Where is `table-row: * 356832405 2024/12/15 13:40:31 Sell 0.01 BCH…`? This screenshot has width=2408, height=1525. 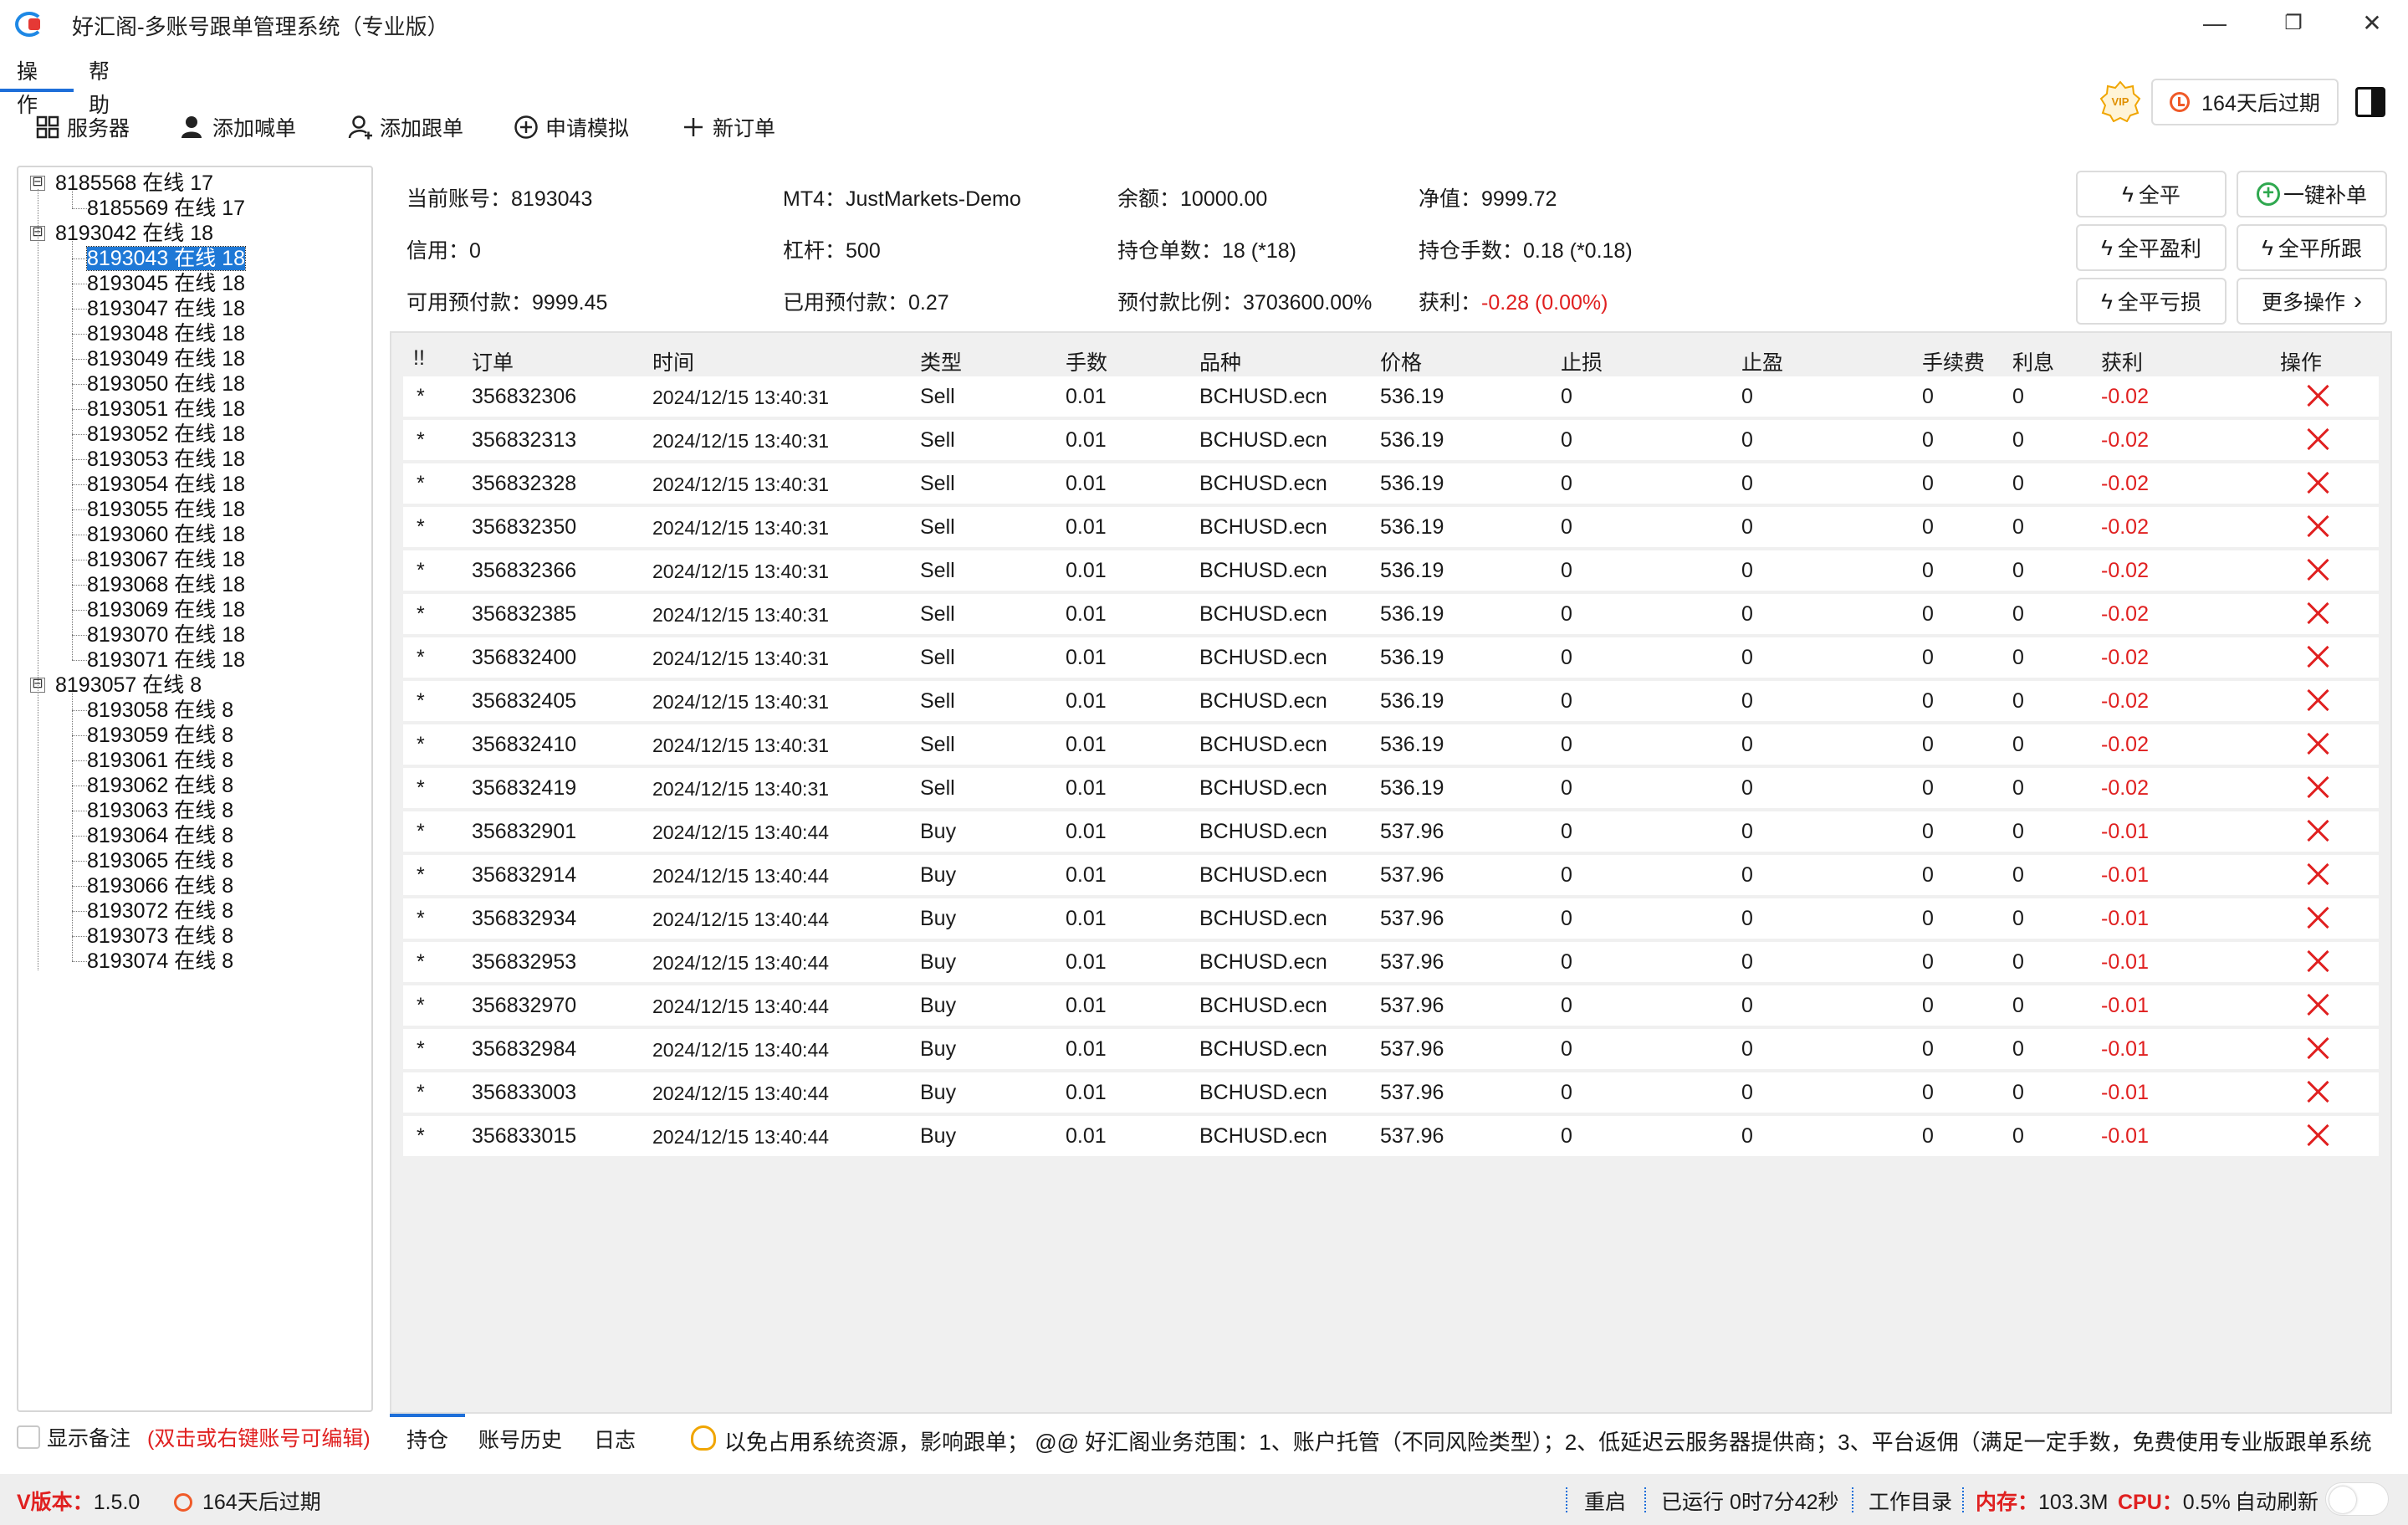
table-row: * 356832405 2024/12/15 13:40:31 Sell 0.01 BCH… is located at coordinates (1391, 701).